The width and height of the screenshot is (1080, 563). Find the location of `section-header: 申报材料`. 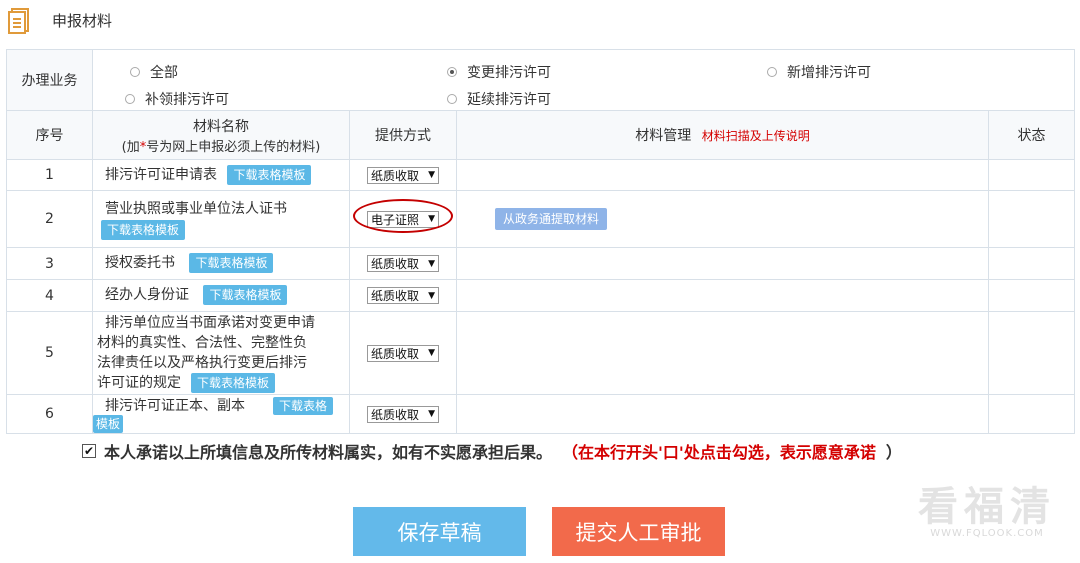

section-header: 申报材料 is located at coordinates (540, 21).